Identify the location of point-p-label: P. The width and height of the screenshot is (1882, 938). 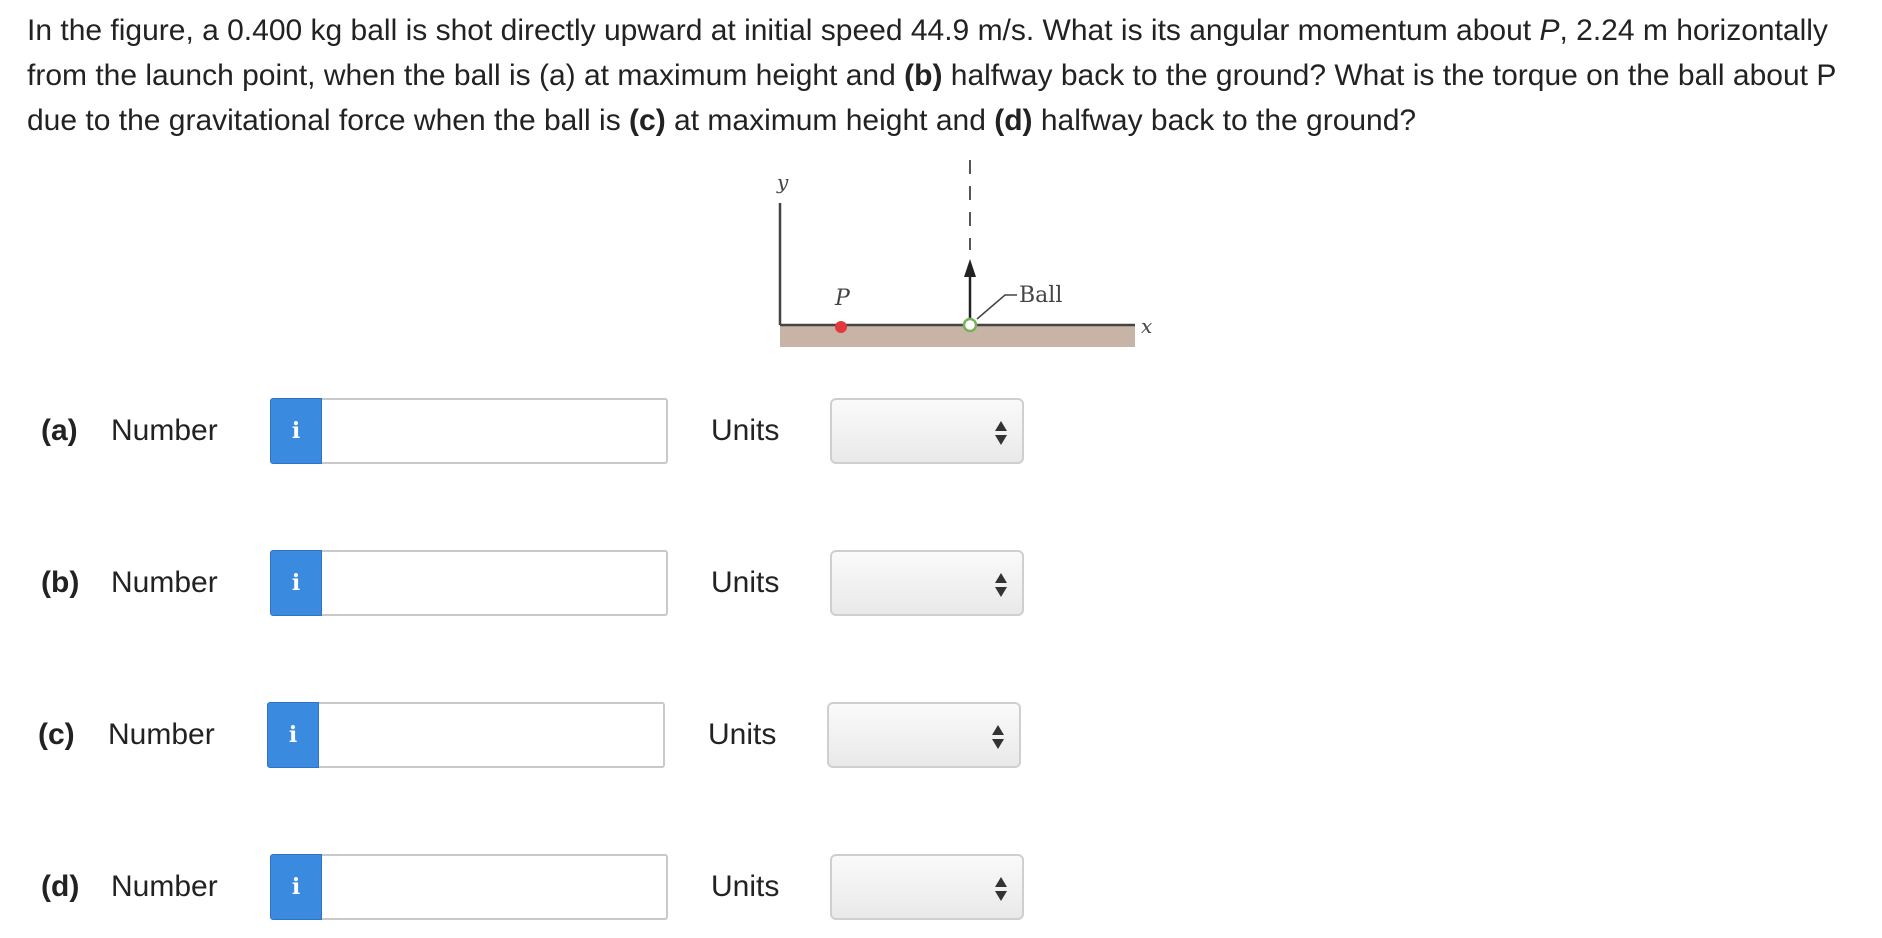
(842, 298).